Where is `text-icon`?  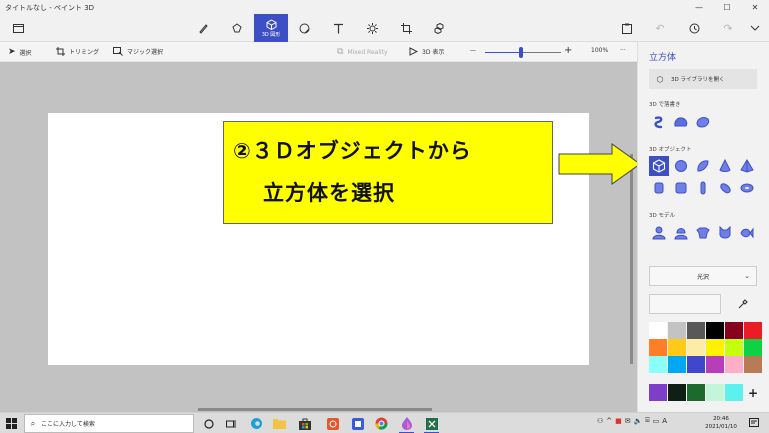
text-icon is located at coordinates (338, 28).